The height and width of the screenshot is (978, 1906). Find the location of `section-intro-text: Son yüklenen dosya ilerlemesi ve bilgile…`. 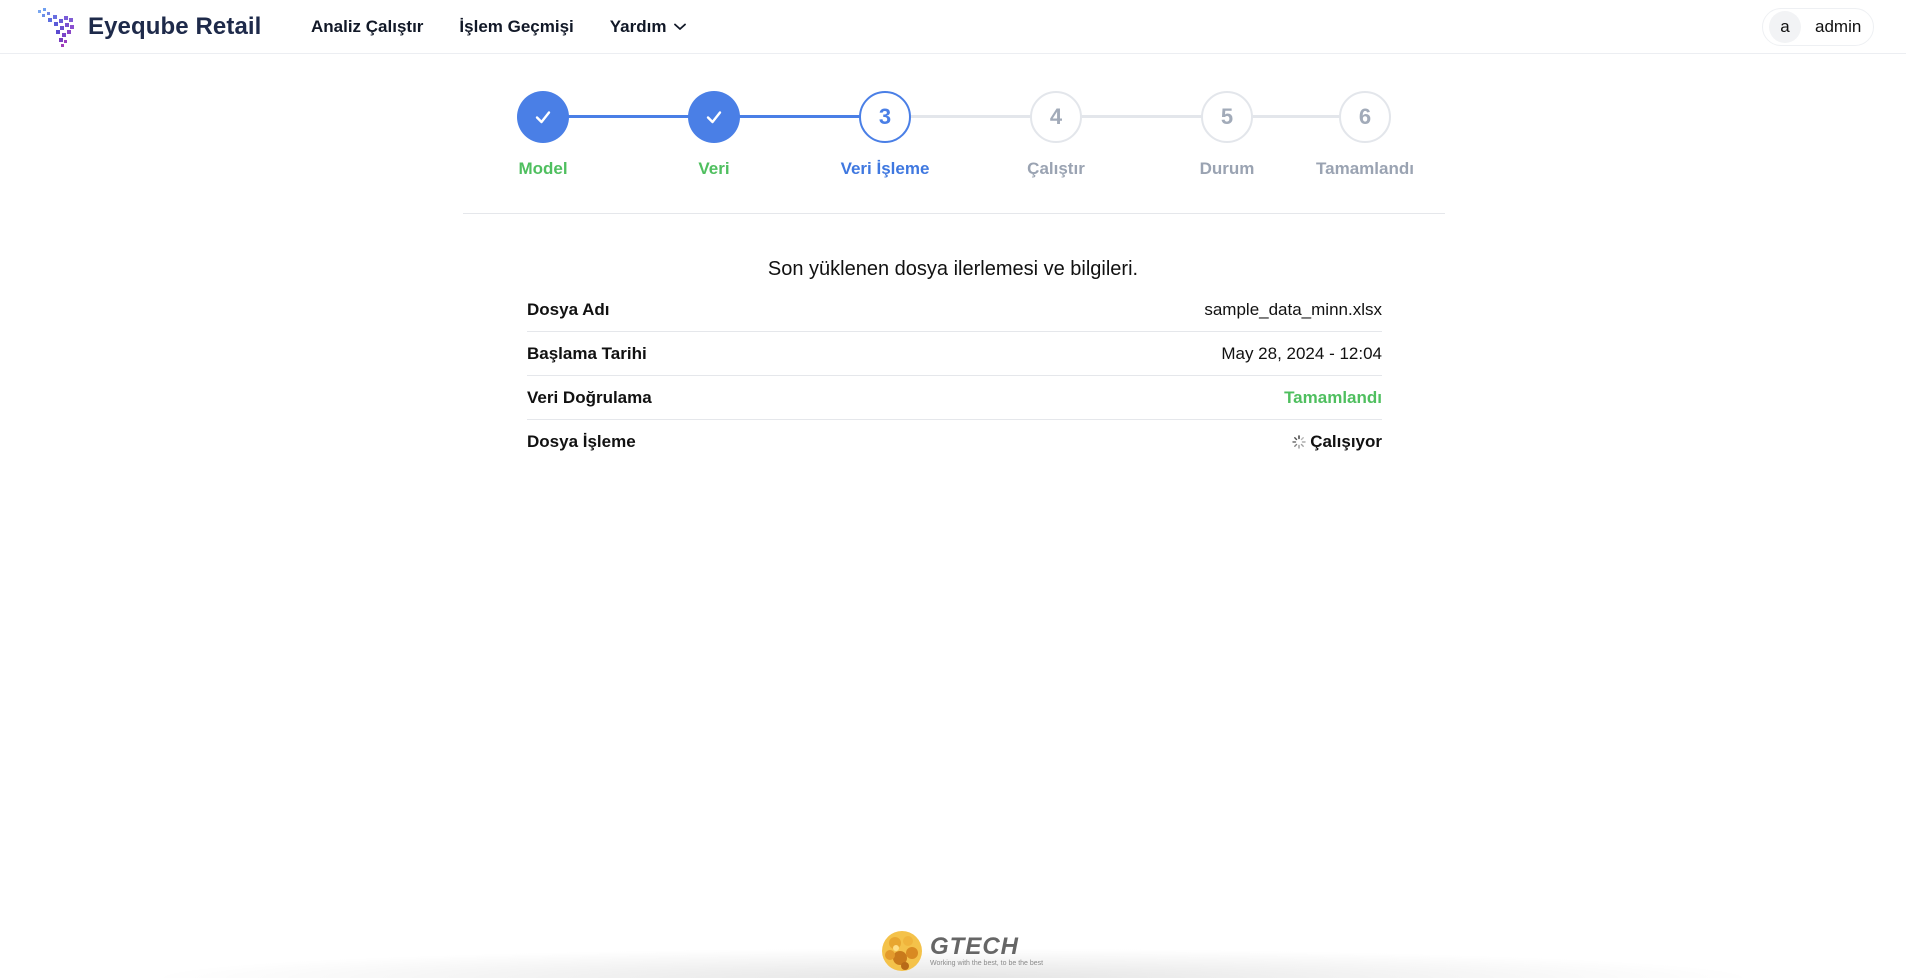

section-intro-text: Son yüklenen dosya ilerlemesi ve bilgile… is located at coordinates (953, 269).